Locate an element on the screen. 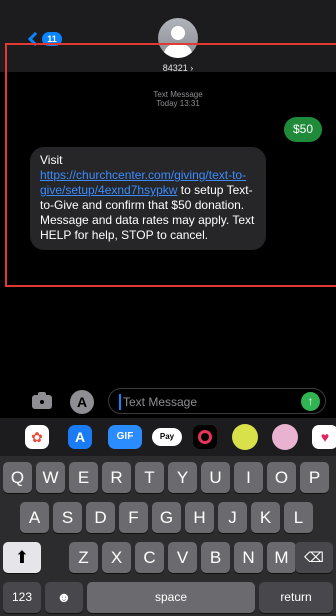 The width and height of the screenshot is (336, 616). keyboard-row-4: 123 ☻ space return is located at coordinates (168, 599).